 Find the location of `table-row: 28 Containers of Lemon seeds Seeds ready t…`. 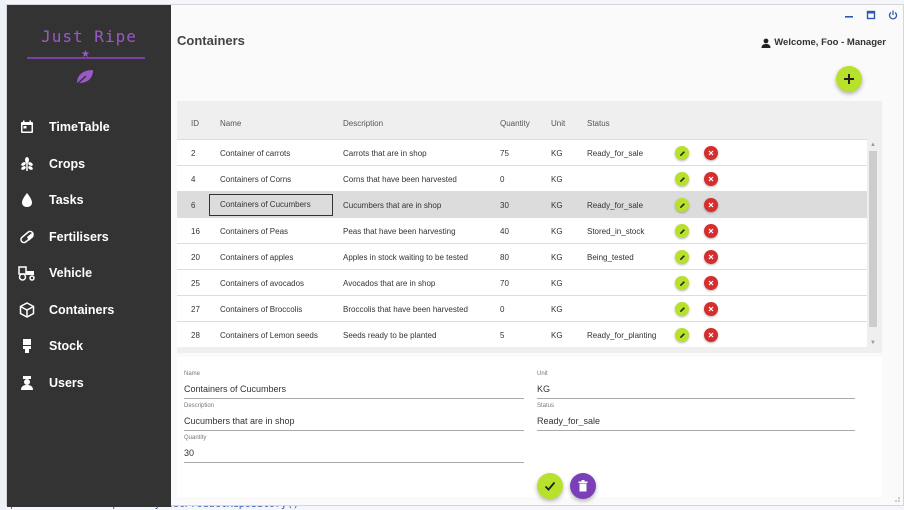

table-row: 28 Containers of Lemon seeds Seeds ready t… is located at coordinates (522, 334).